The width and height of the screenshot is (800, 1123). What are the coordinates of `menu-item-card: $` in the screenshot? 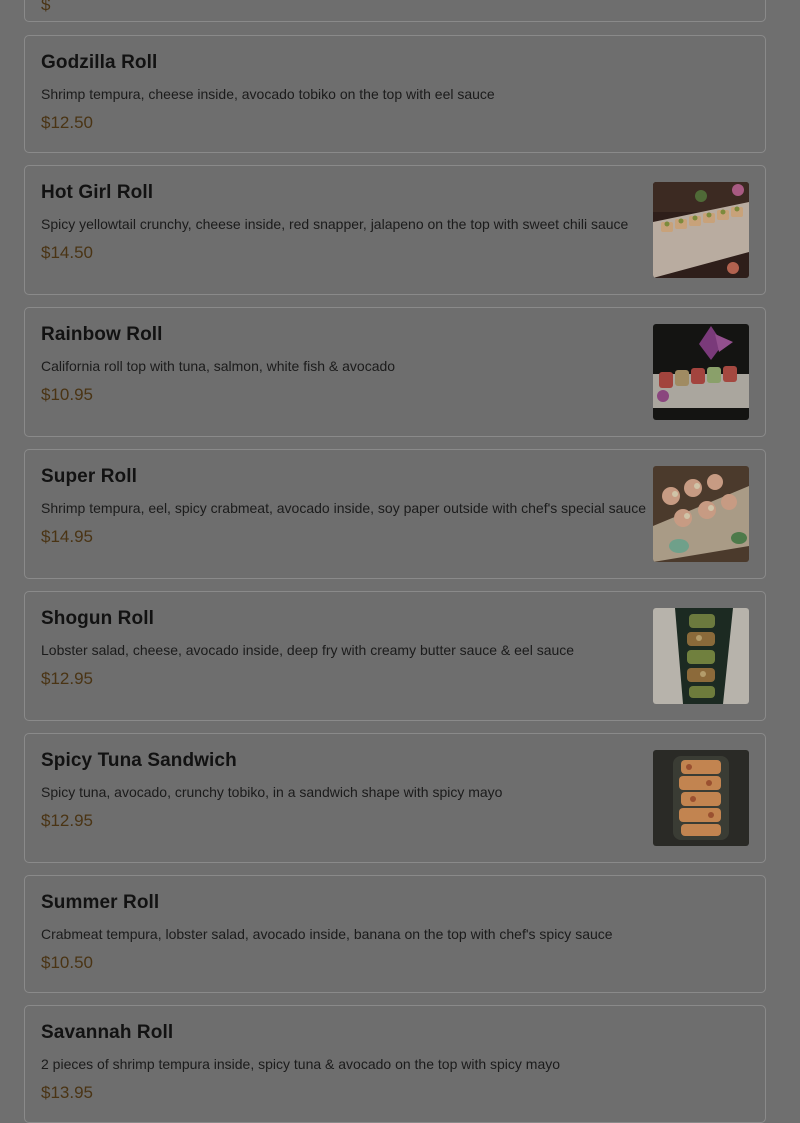 It's located at (395, 11).